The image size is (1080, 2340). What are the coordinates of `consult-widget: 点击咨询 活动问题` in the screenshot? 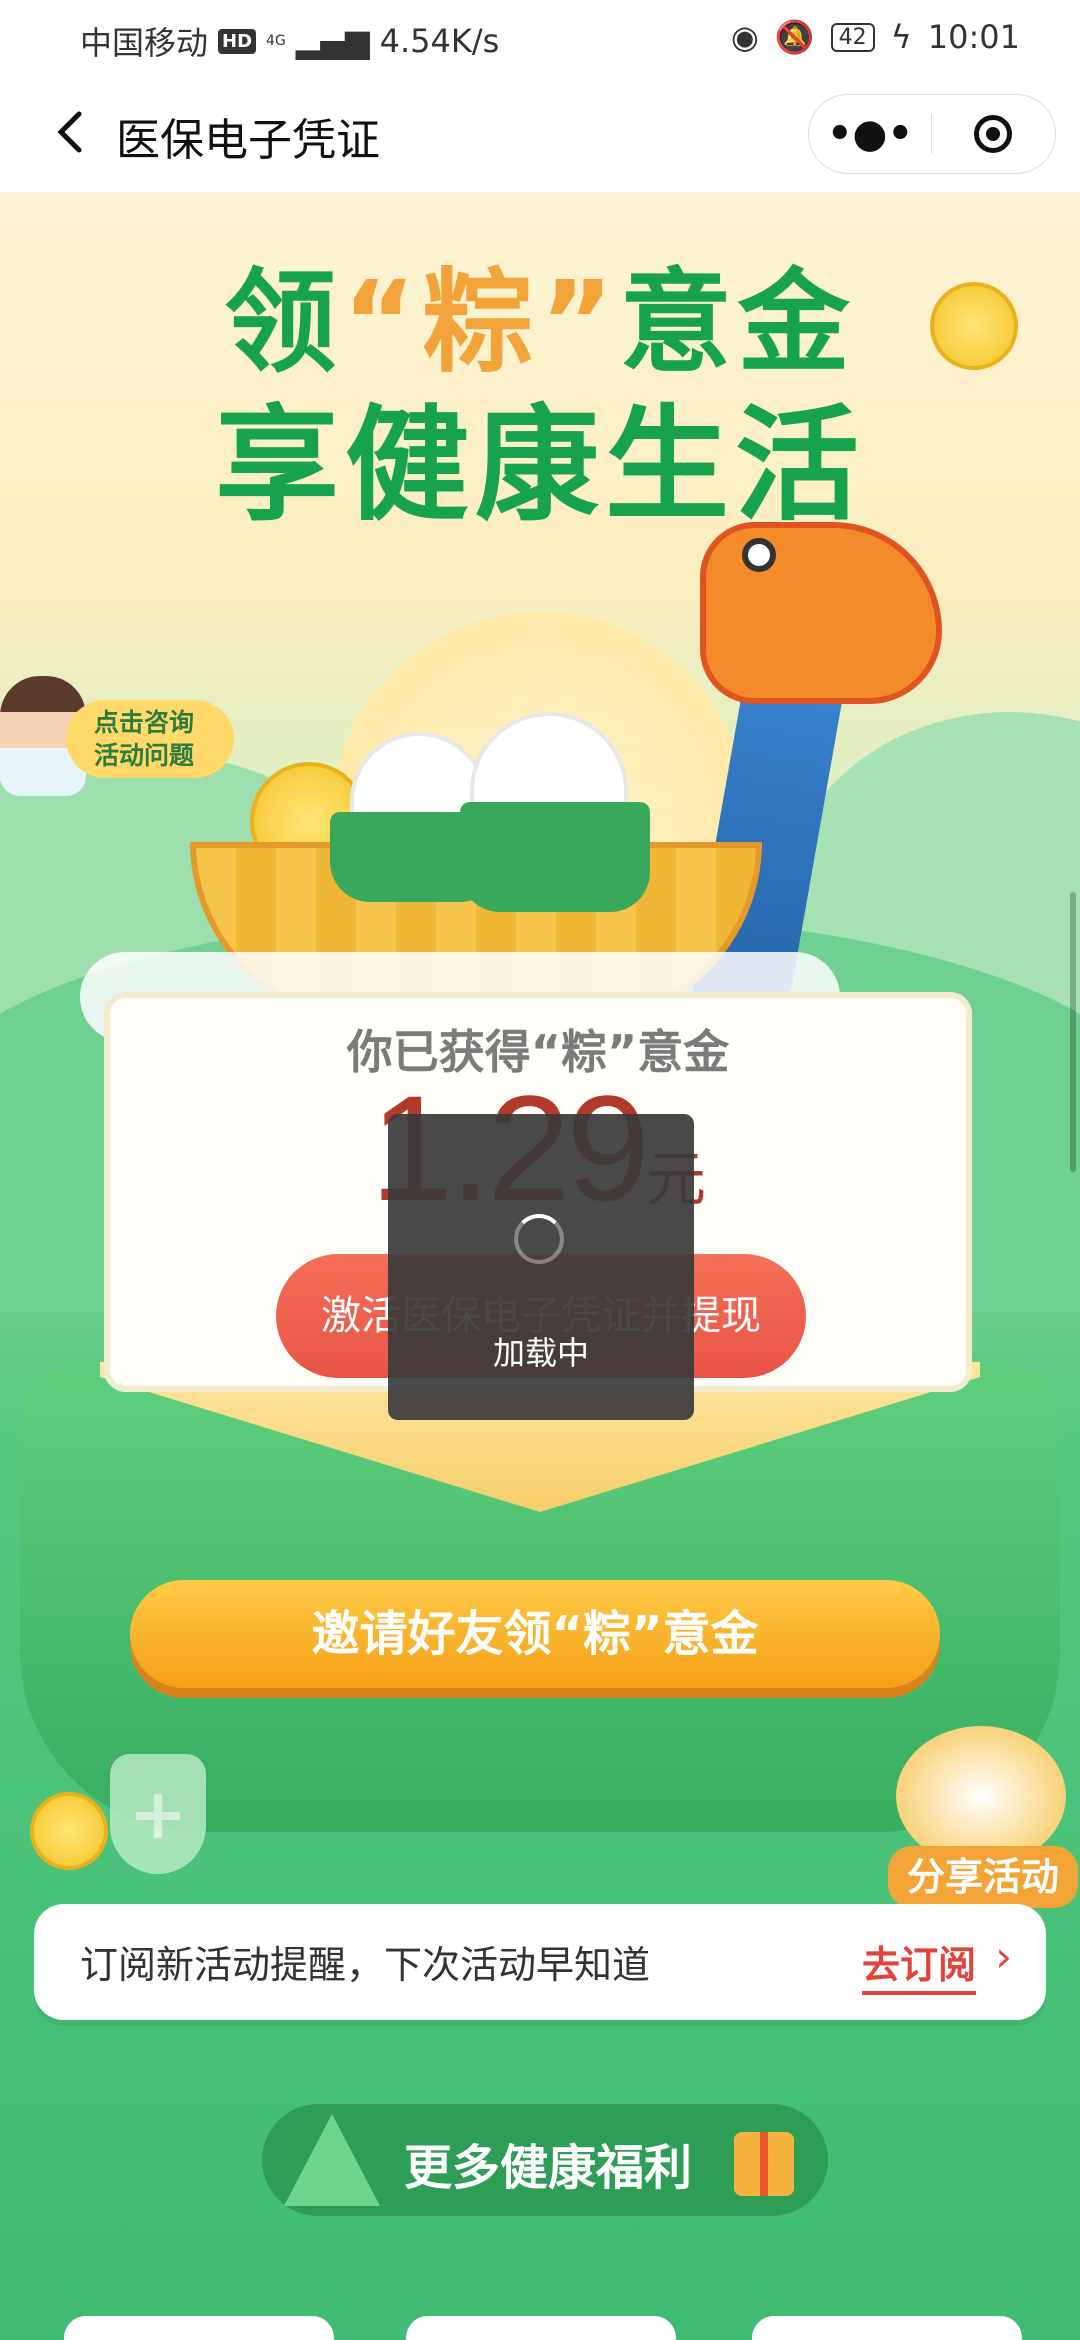 It's located at (120, 736).